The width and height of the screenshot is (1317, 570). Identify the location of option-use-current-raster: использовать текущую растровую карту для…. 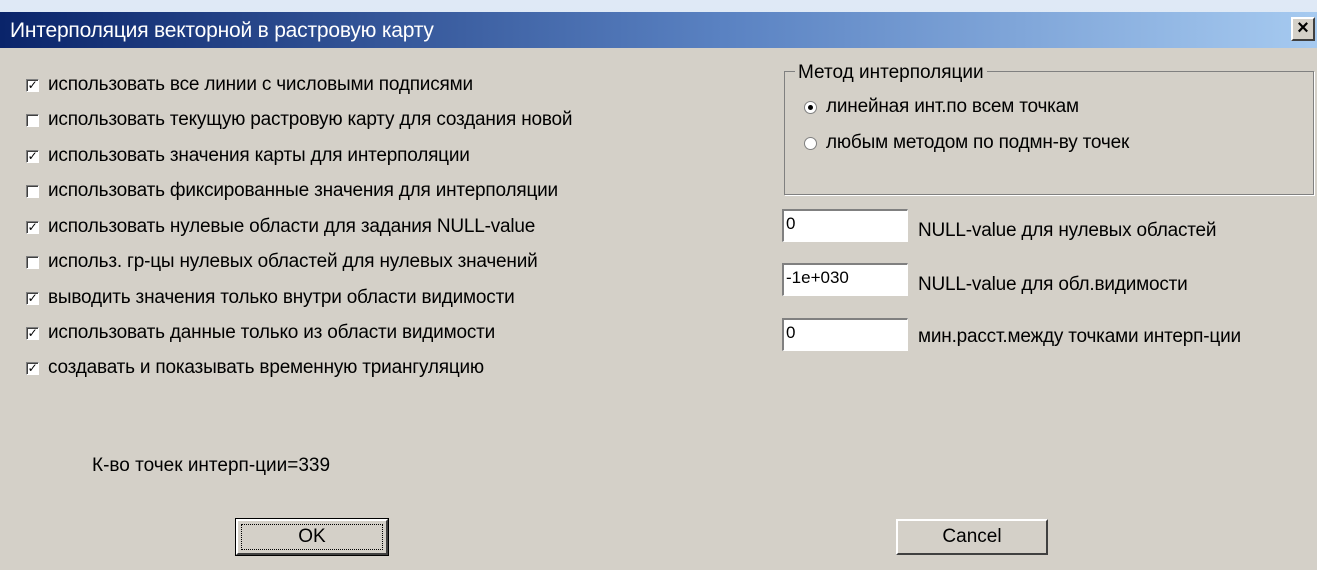
(299, 120).